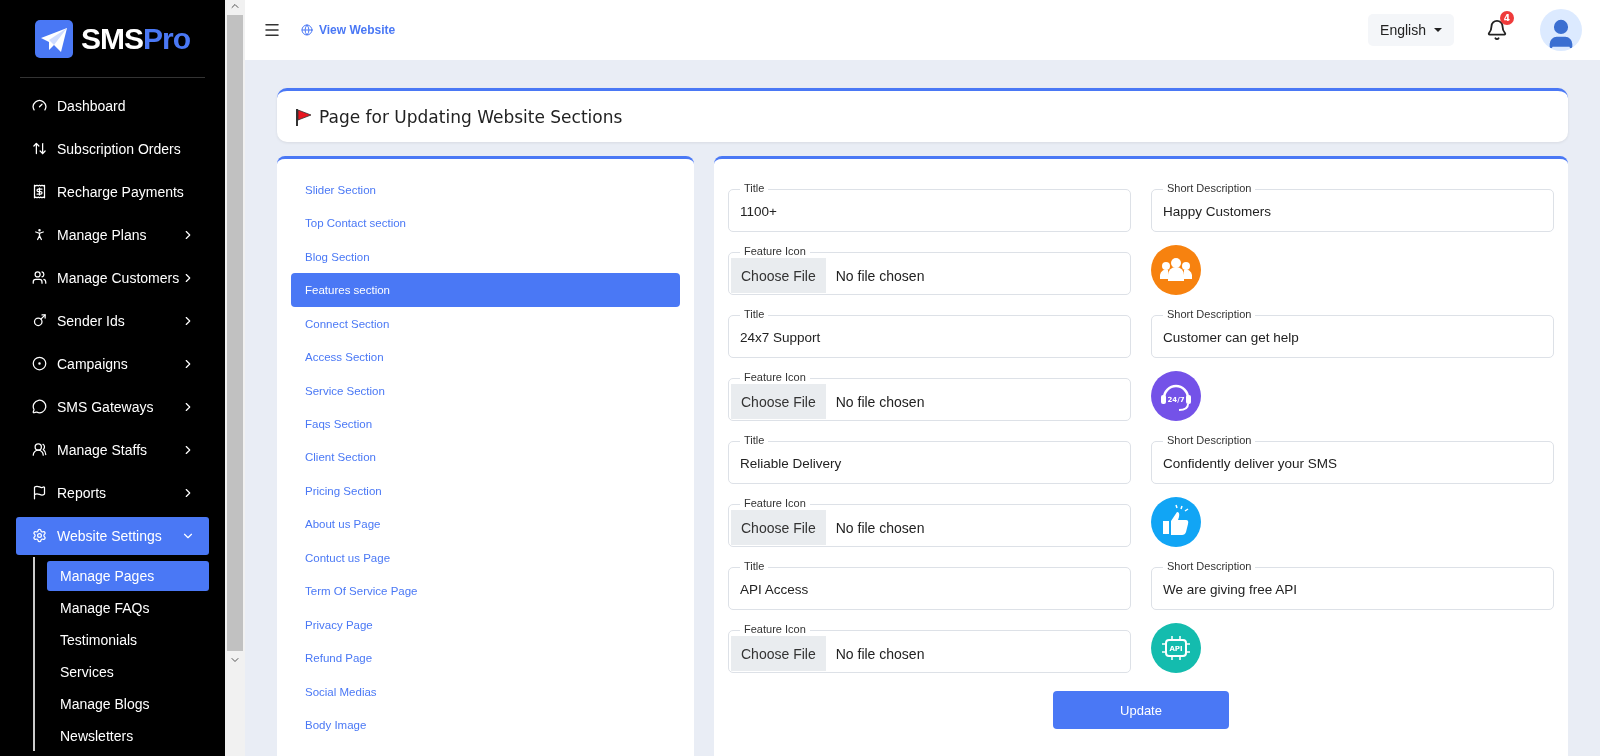 Image resolution: width=1600 pixels, height=756 pixels. I want to click on section-link: Privacy Page, so click(485, 625).